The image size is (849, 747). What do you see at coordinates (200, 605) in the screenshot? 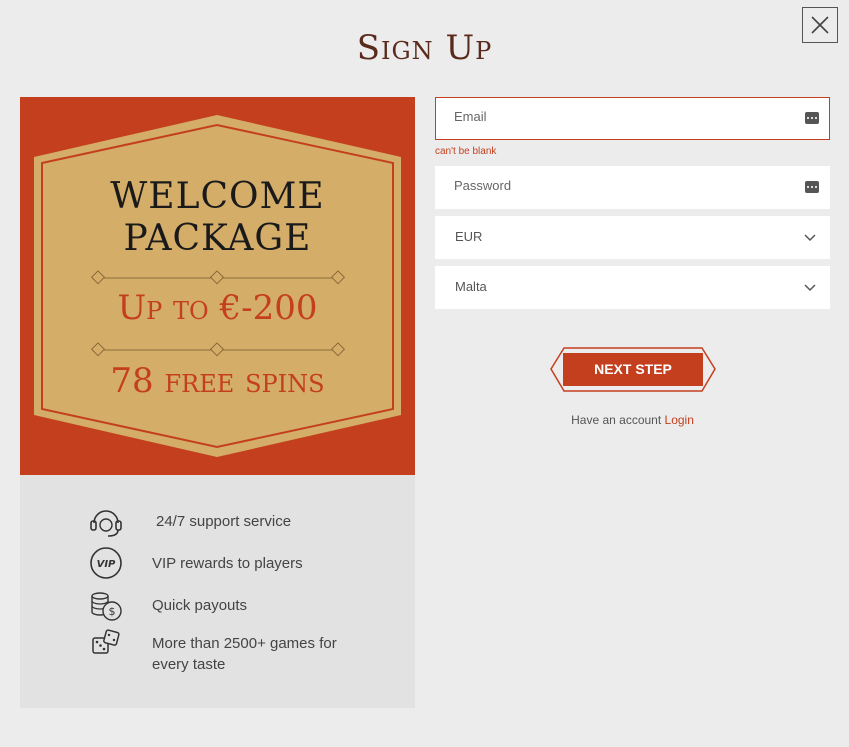
I see `feature-label: Quick payouts` at bounding box center [200, 605].